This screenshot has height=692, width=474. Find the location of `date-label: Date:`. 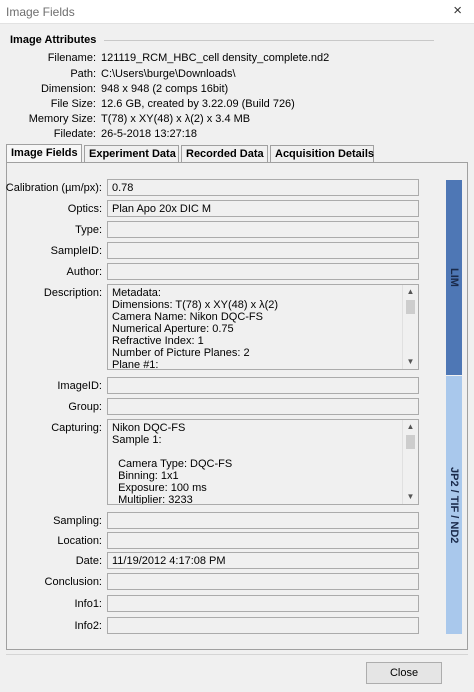

date-label: Date: is located at coordinates (88, 561).